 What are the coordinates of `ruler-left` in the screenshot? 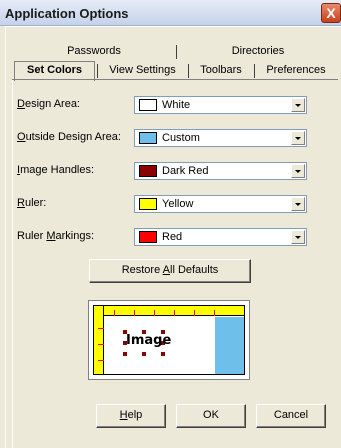 It's located at (99, 340).